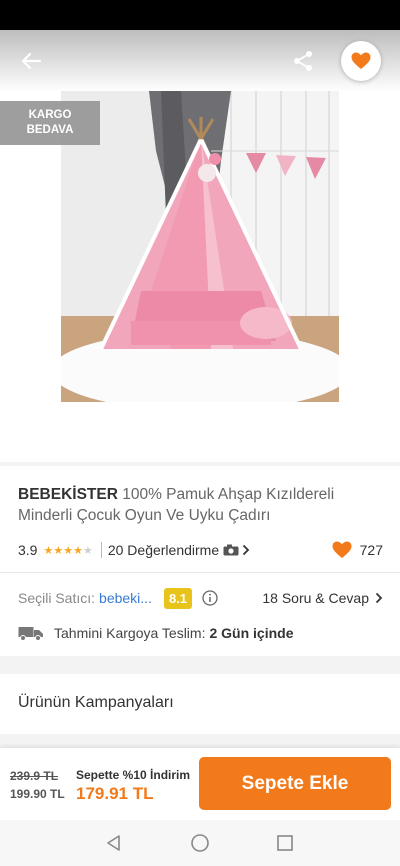 The image size is (400, 866). I want to click on likes-count: 727, so click(371, 550).